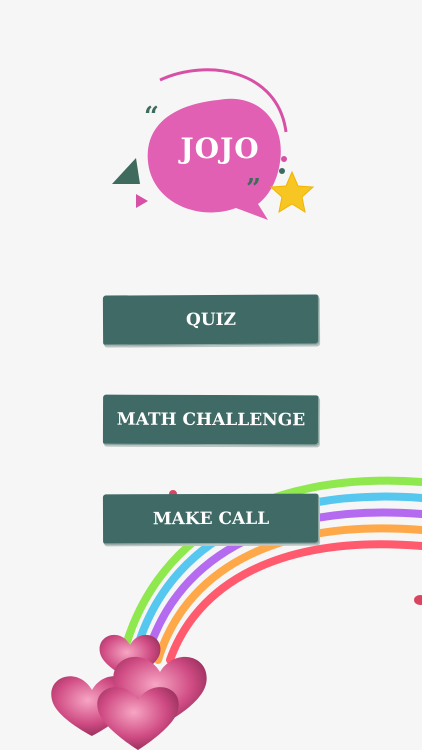  Describe the element at coordinates (129, 692) in the screenshot. I see `hearts-decoration` at that location.